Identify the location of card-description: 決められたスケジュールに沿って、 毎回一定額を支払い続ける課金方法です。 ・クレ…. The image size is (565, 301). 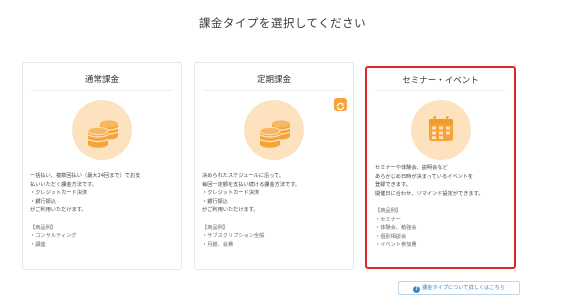
(274, 210).